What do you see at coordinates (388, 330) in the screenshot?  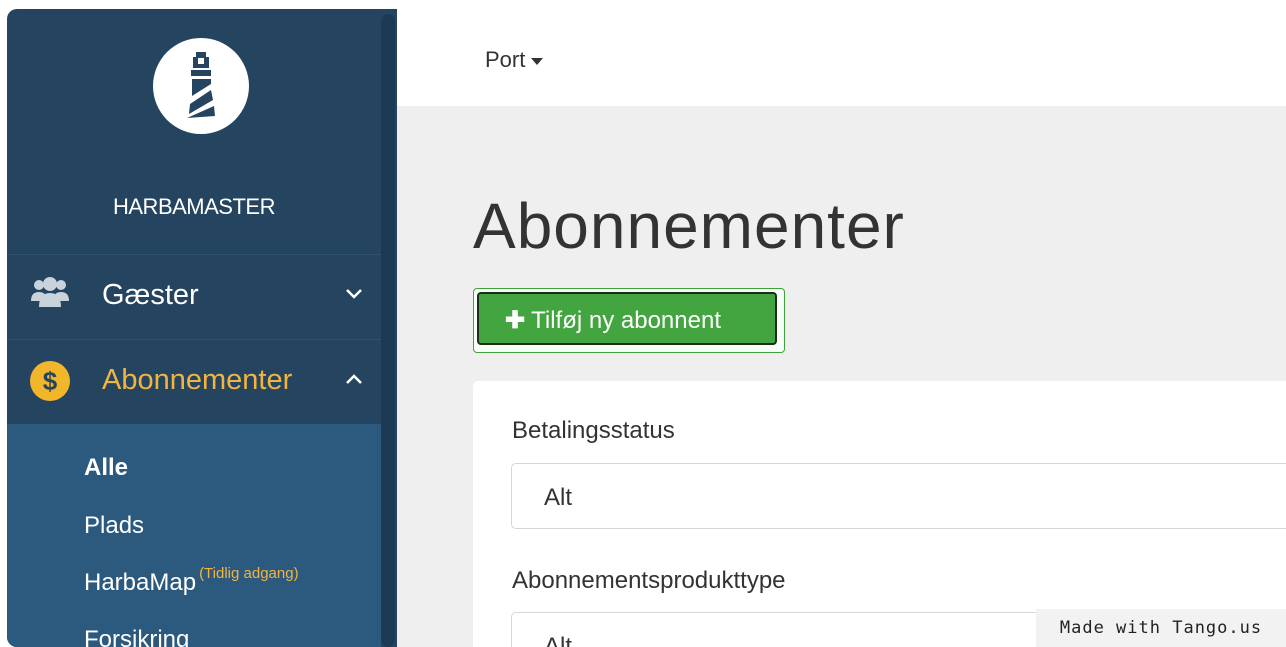 I see `sidebar-scrollbar` at bounding box center [388, 330].